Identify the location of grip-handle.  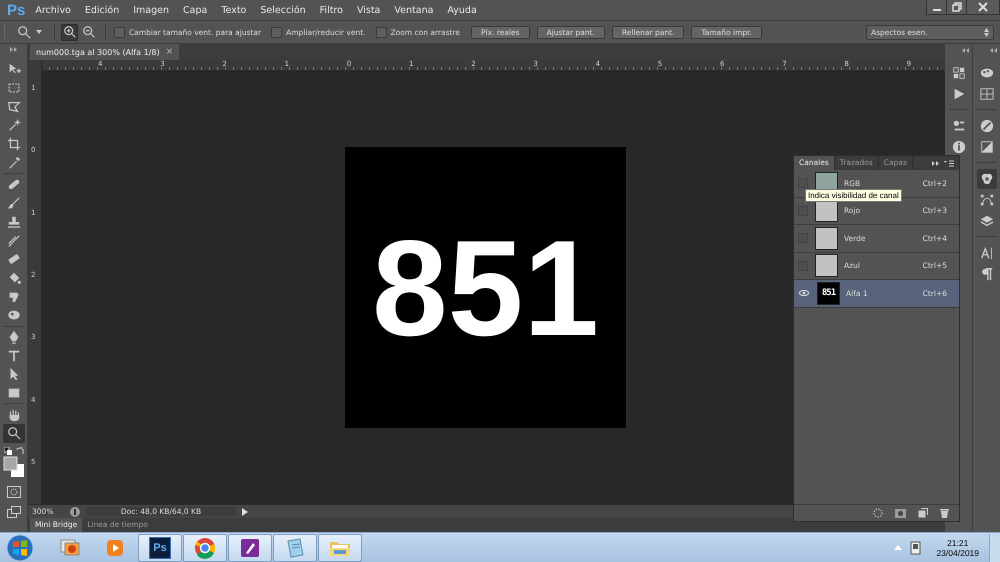
(5, 32).